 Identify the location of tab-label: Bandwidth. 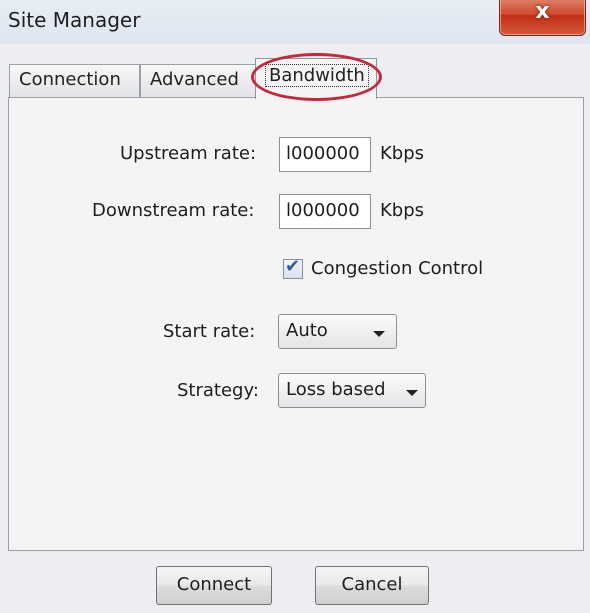
(317, 75).